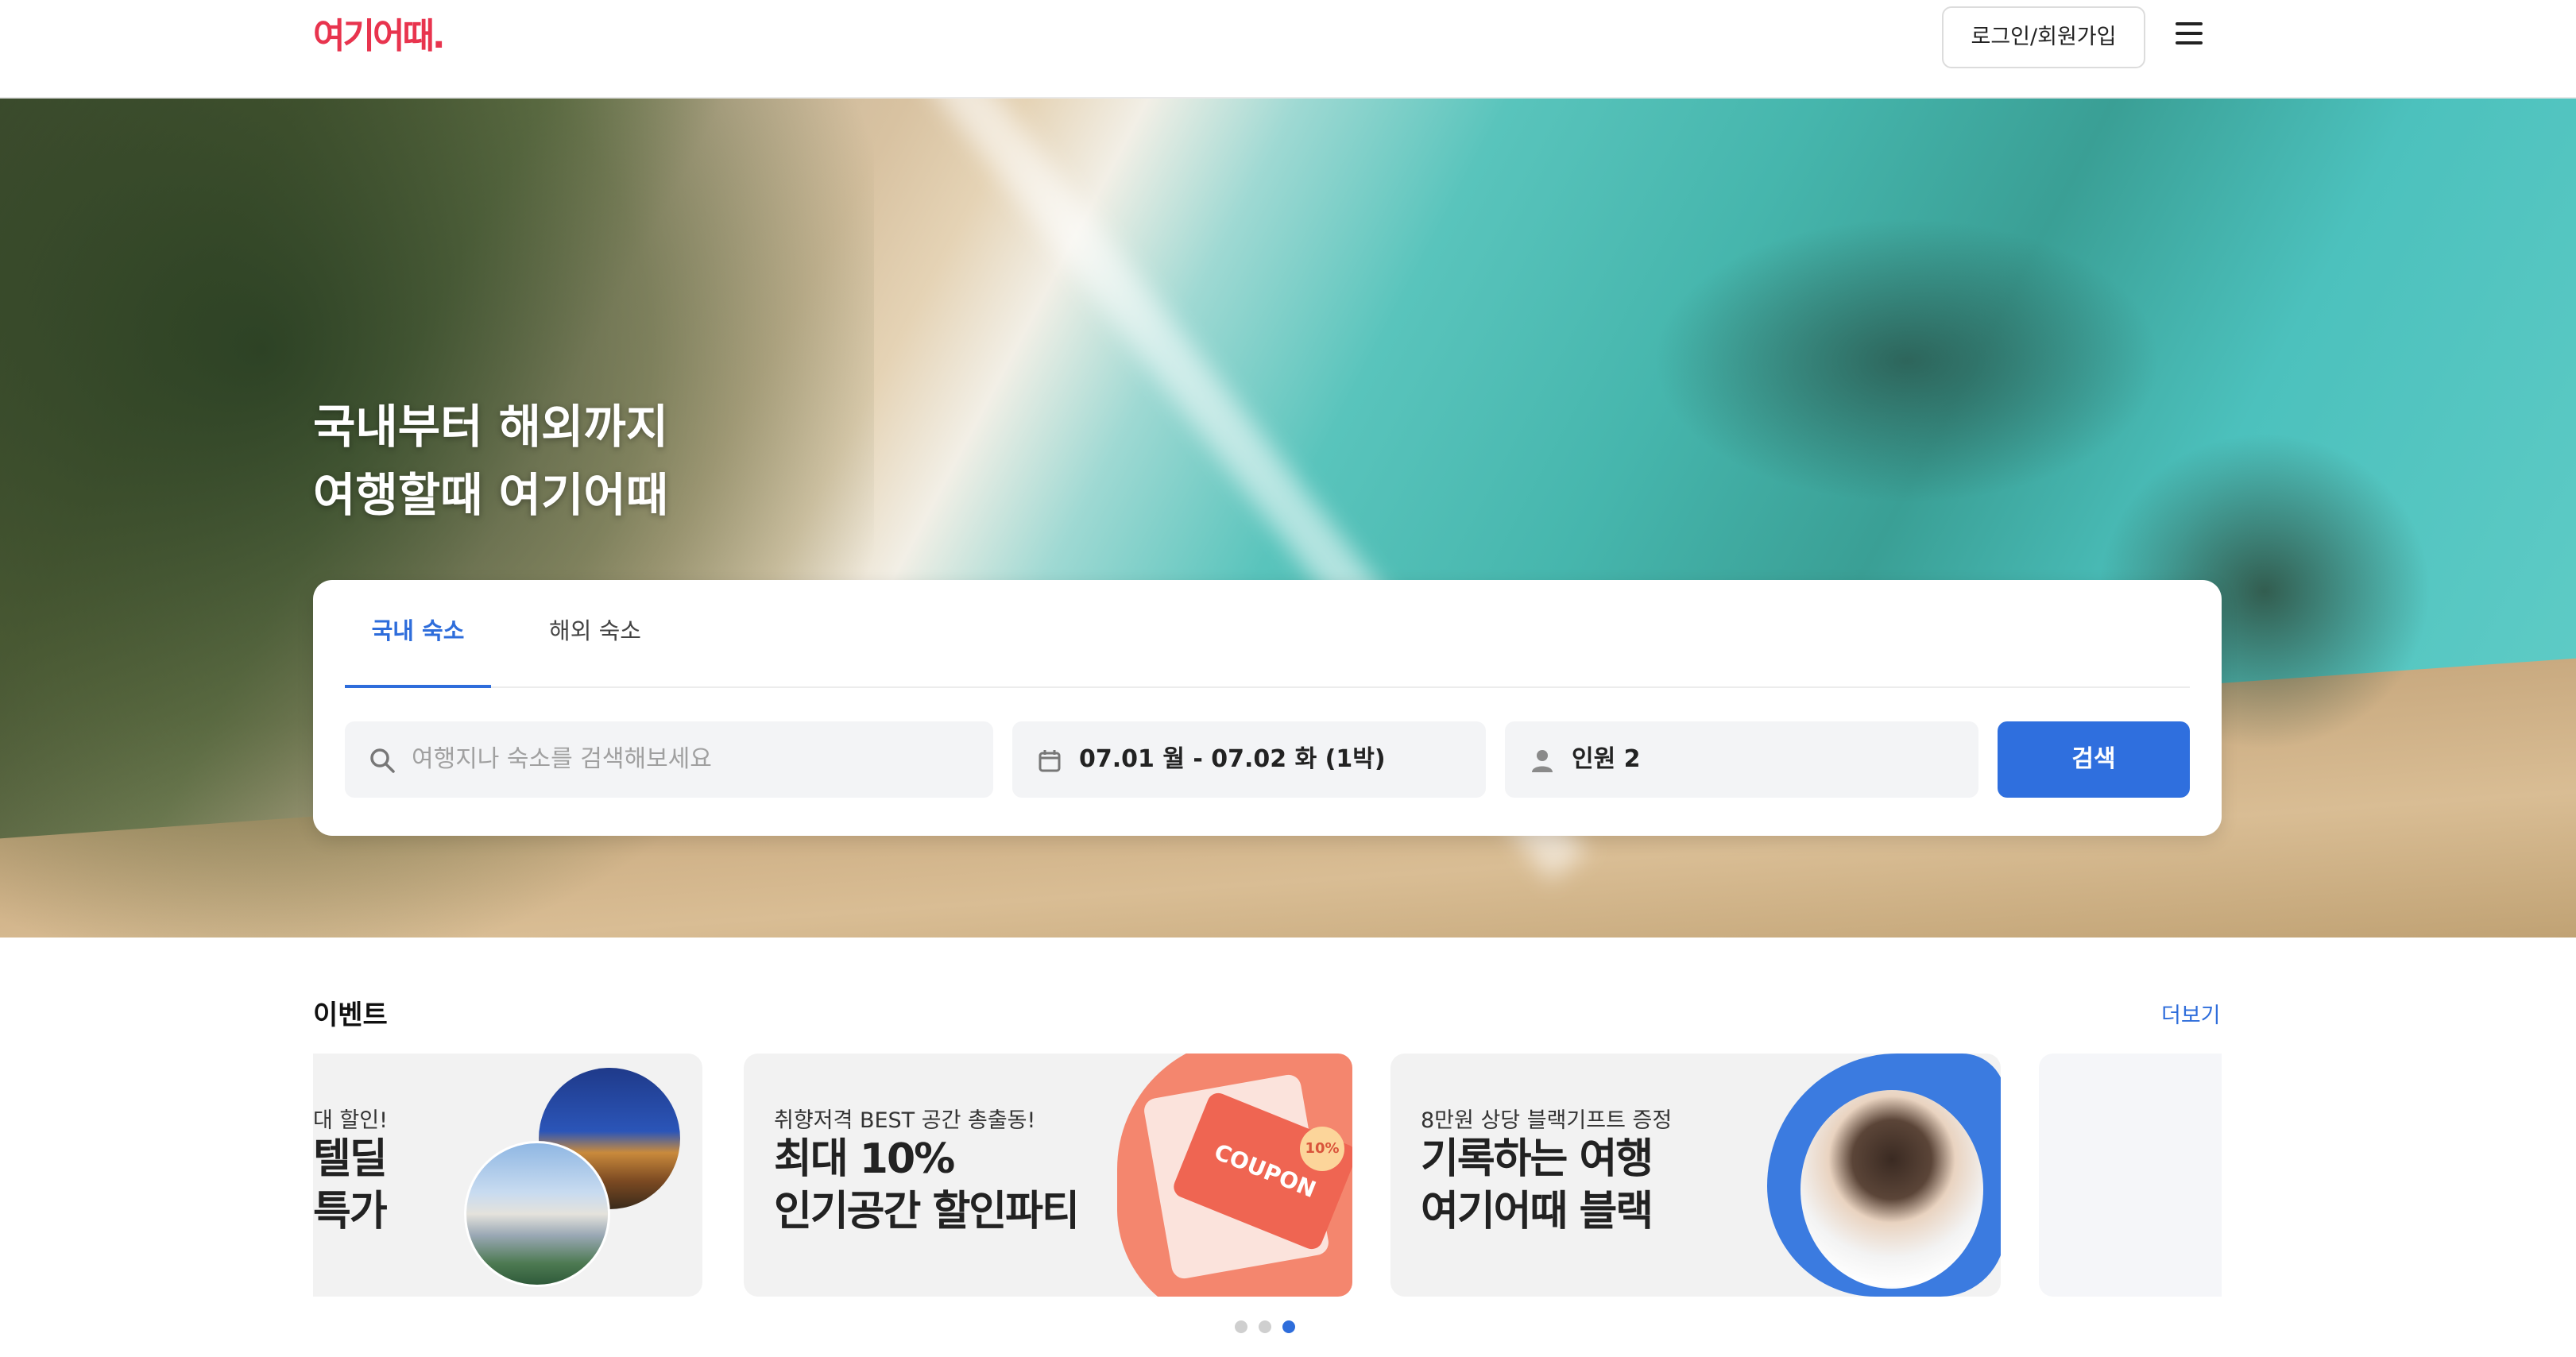  I want to click on login-signup-button: 로그인/회원가입, so click(2043, 37).